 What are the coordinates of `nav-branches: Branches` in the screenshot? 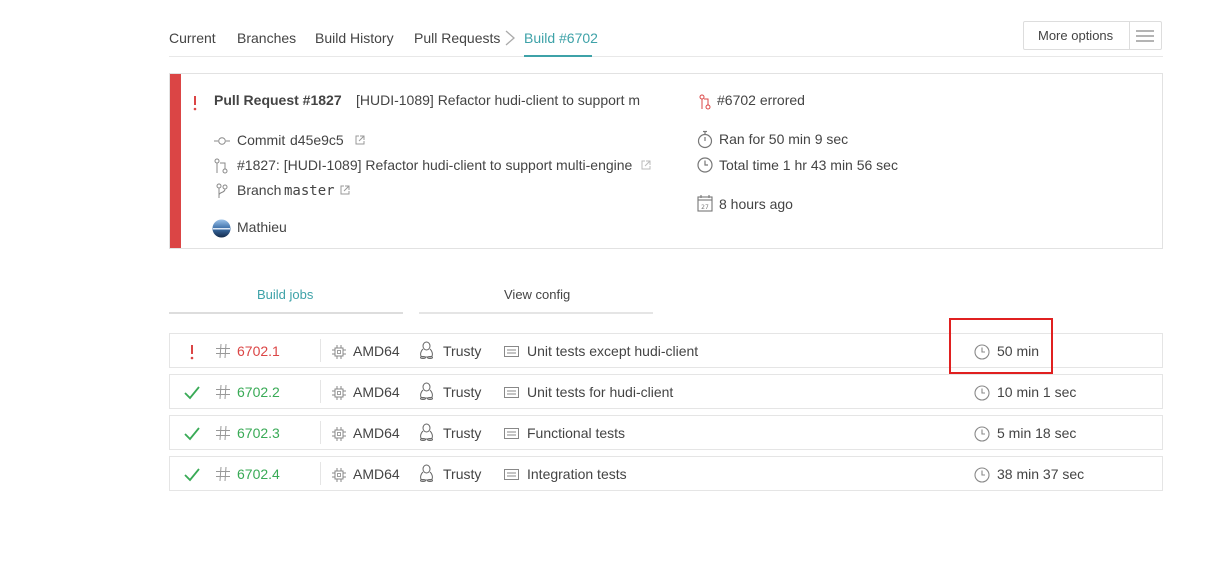 It's located at (266, 38).